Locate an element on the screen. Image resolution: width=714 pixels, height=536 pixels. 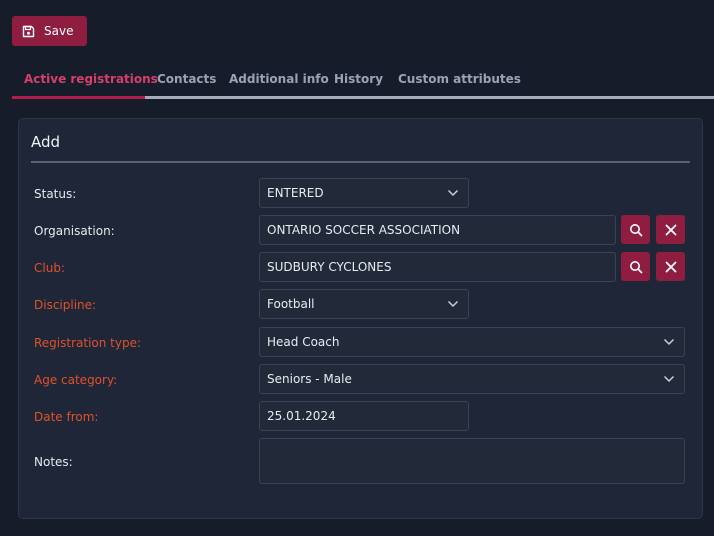
organisation-value: ONTARIO SOCCER ASSOCIATION is located at coordinates (364, 230).